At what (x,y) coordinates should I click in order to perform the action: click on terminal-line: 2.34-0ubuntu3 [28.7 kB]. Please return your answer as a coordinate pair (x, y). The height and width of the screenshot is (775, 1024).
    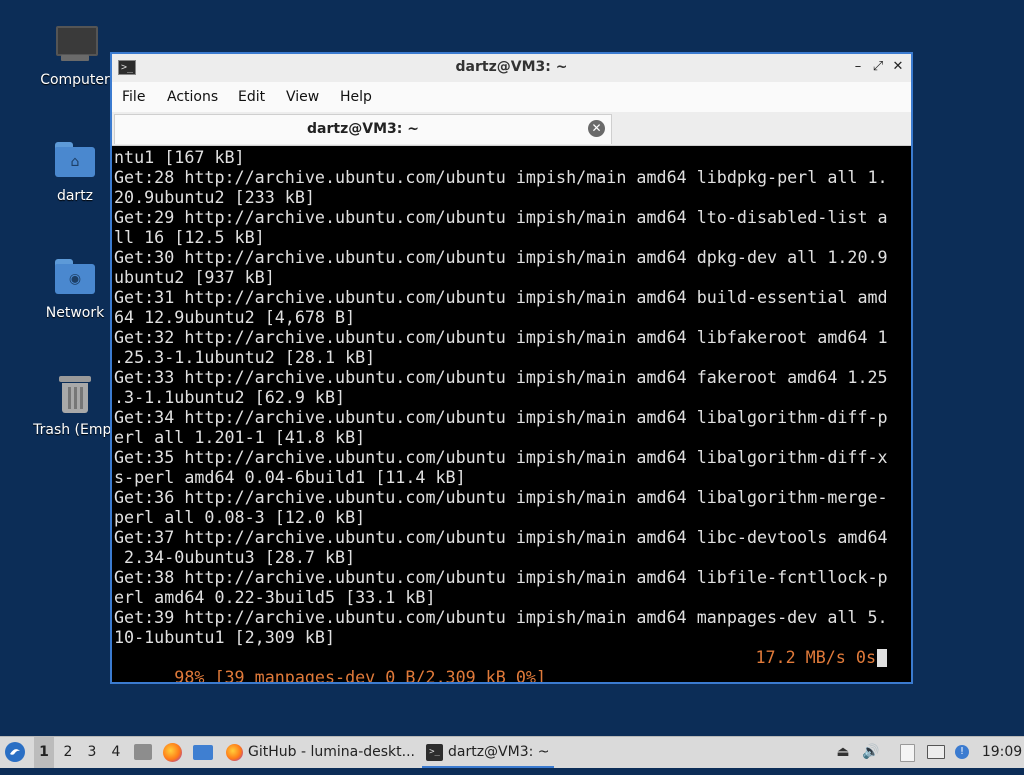
    Looking at the image, I should click on (235, 557).